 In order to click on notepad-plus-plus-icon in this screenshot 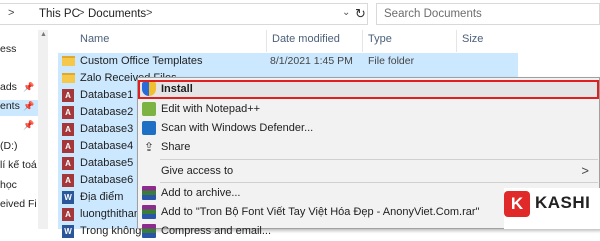, I will do `click(149, 109)`.